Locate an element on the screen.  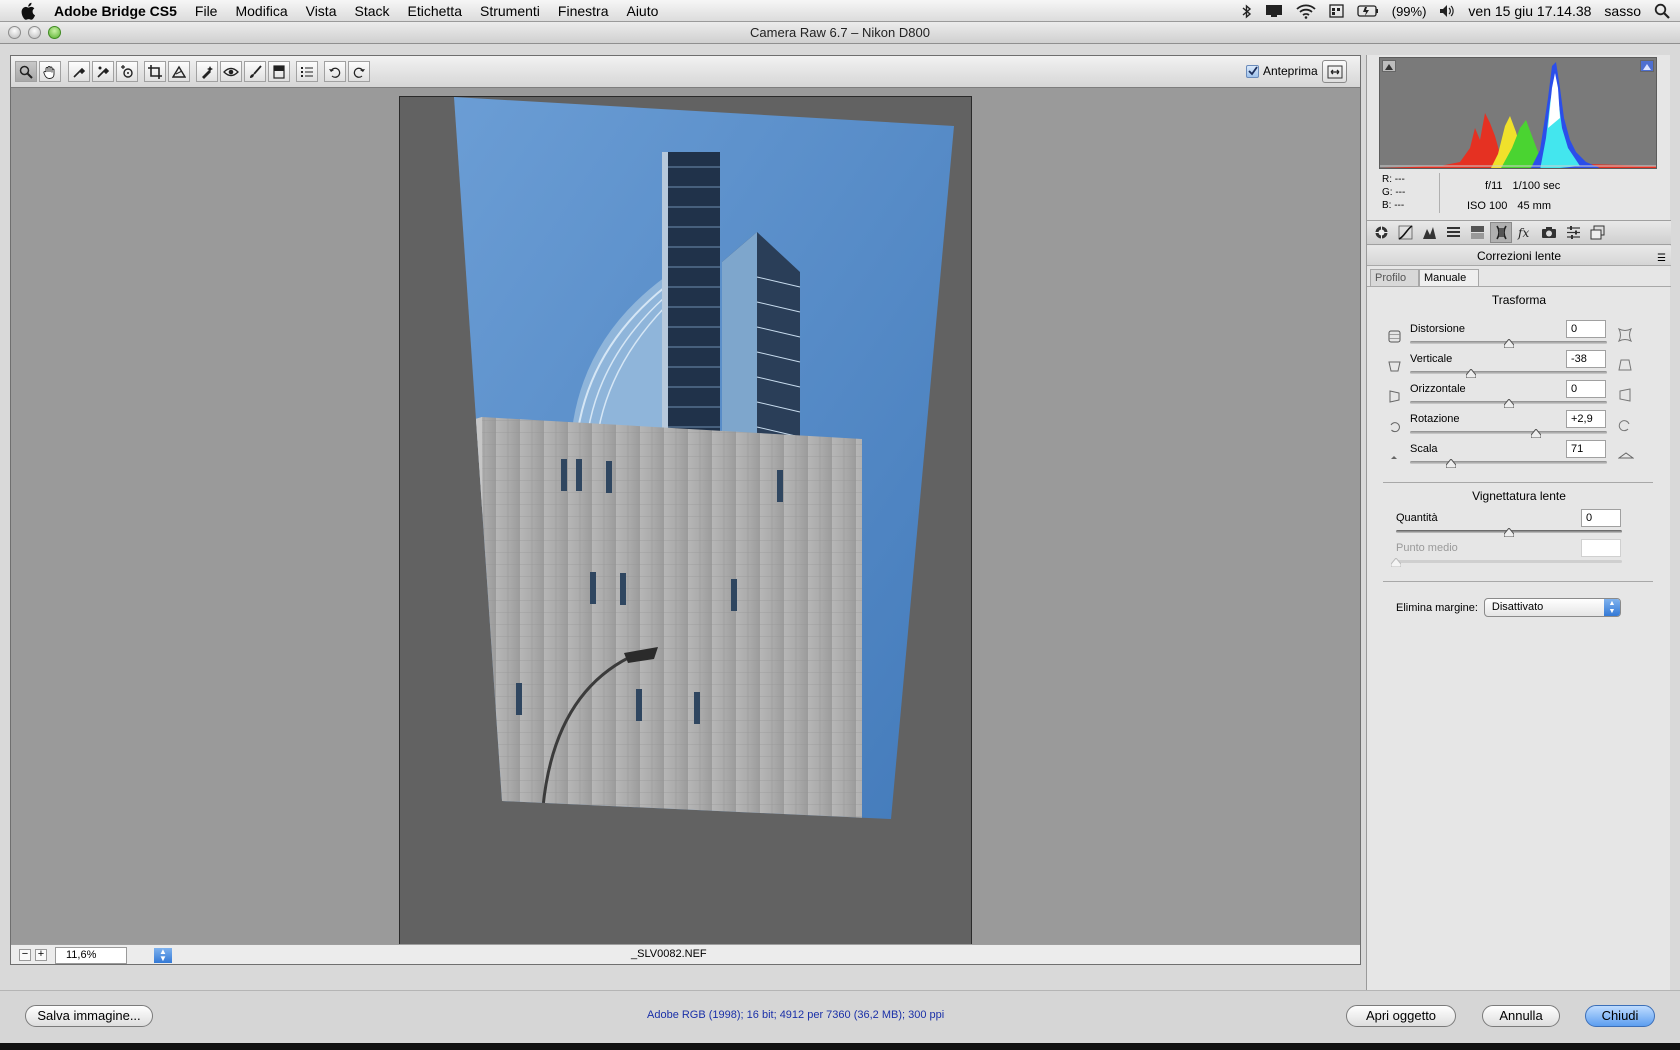
vertical-perspective-icon is located at coordinates (1394, 366).